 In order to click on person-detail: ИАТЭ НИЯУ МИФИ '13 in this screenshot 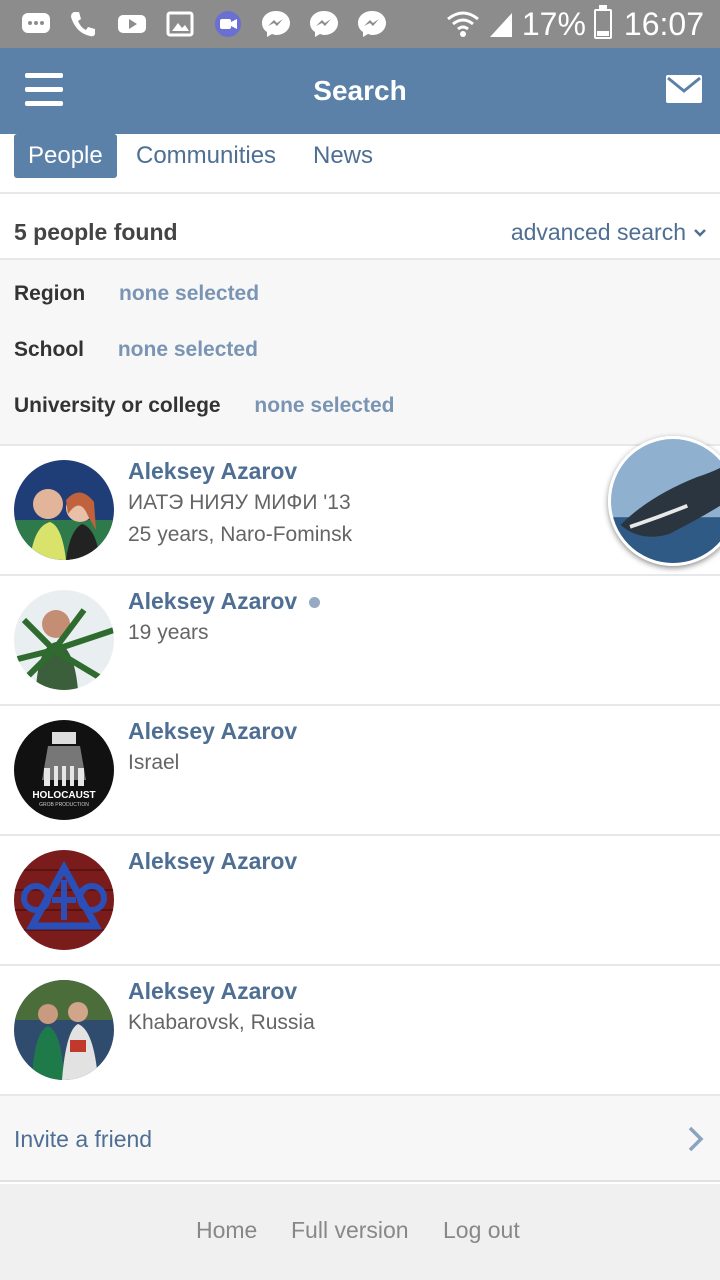, I will do `click(239, 502)`.